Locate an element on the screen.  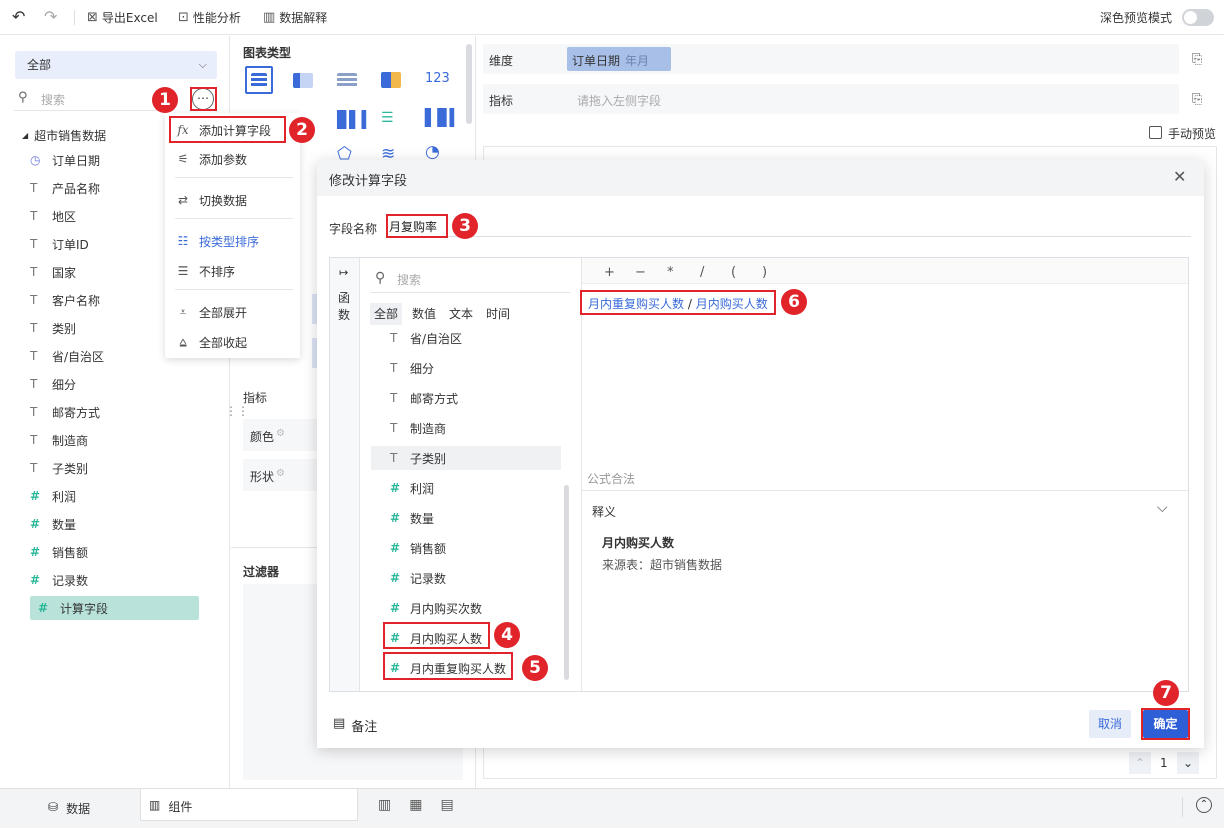
field-item: # 记录数 is located at coordinates (59, 580).